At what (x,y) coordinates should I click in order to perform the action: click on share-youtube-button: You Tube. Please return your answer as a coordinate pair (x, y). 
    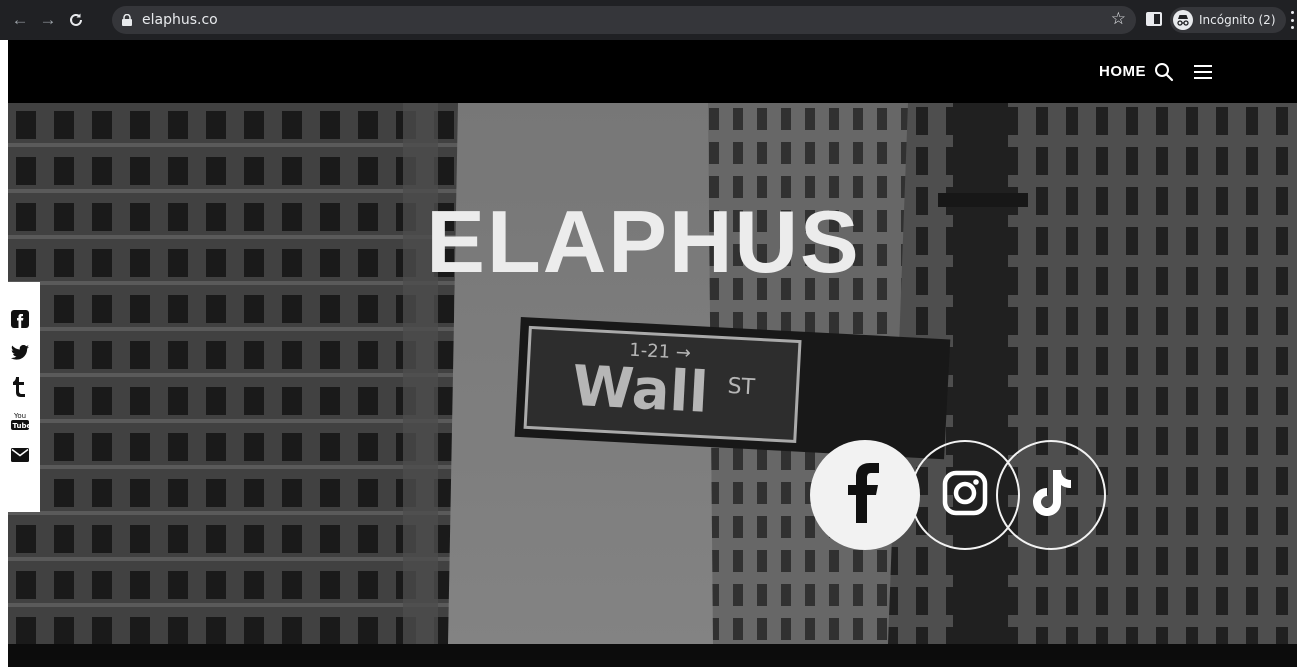
    Looking at the image, I should click on (20, 423).